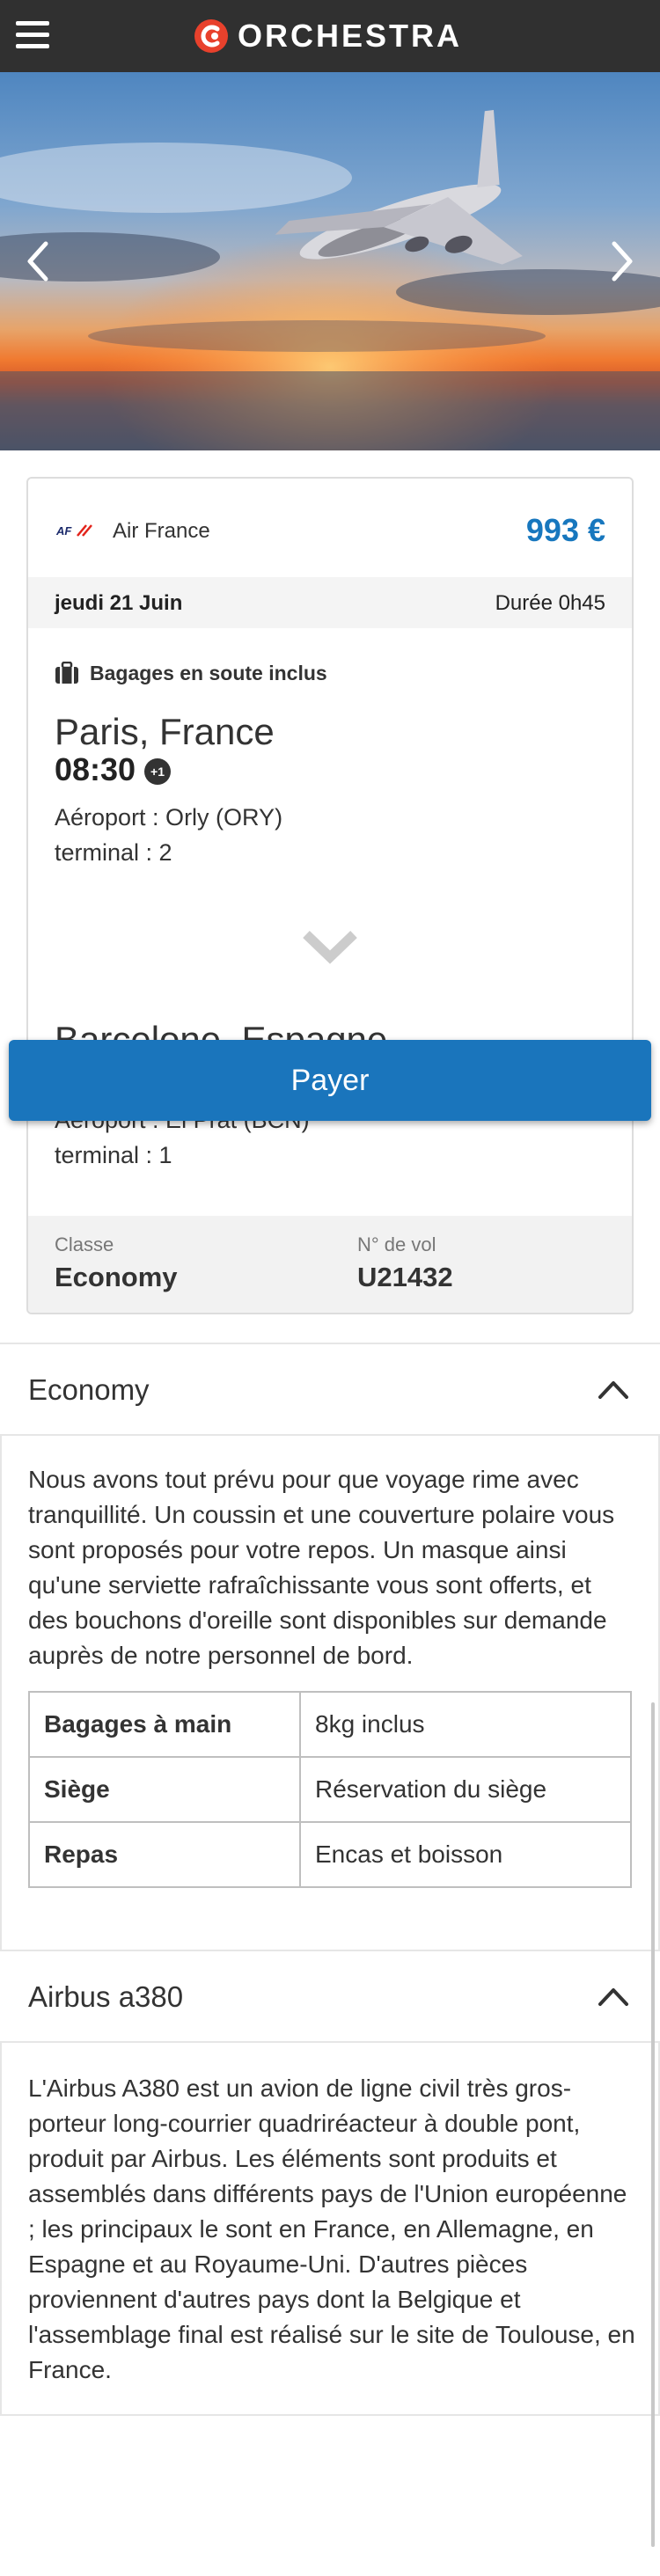 Image resolution: width=660 pixels, height=2576 pixels. I want to click on class-label: Classe, so click(85, 1244).